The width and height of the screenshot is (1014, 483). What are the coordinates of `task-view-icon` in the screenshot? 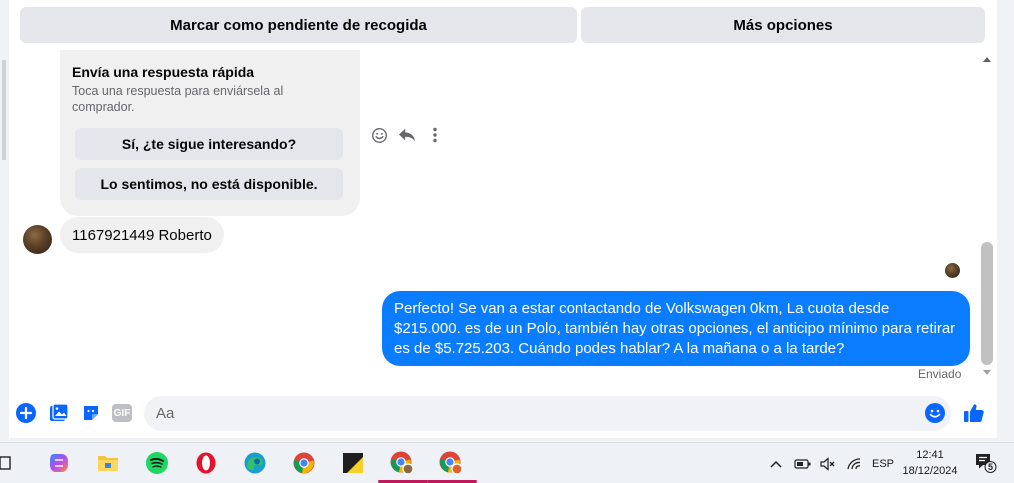 It's located at (9, 463).